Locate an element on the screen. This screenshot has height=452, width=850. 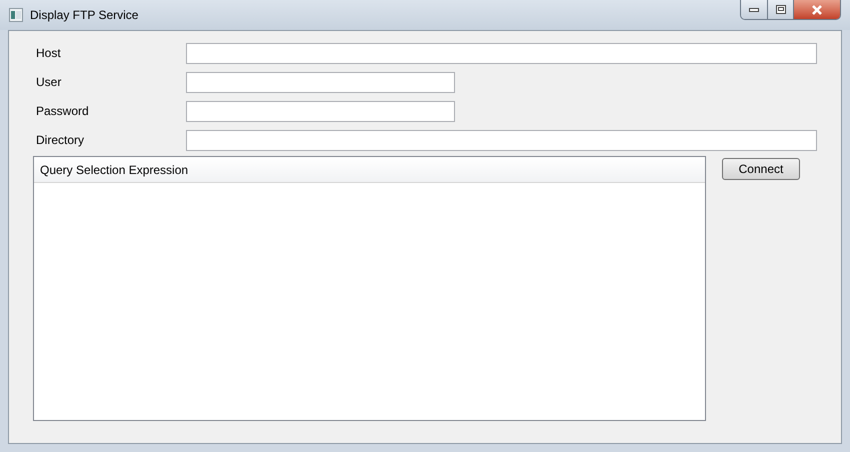
maximize-icon is located at coordinates (781, 9).